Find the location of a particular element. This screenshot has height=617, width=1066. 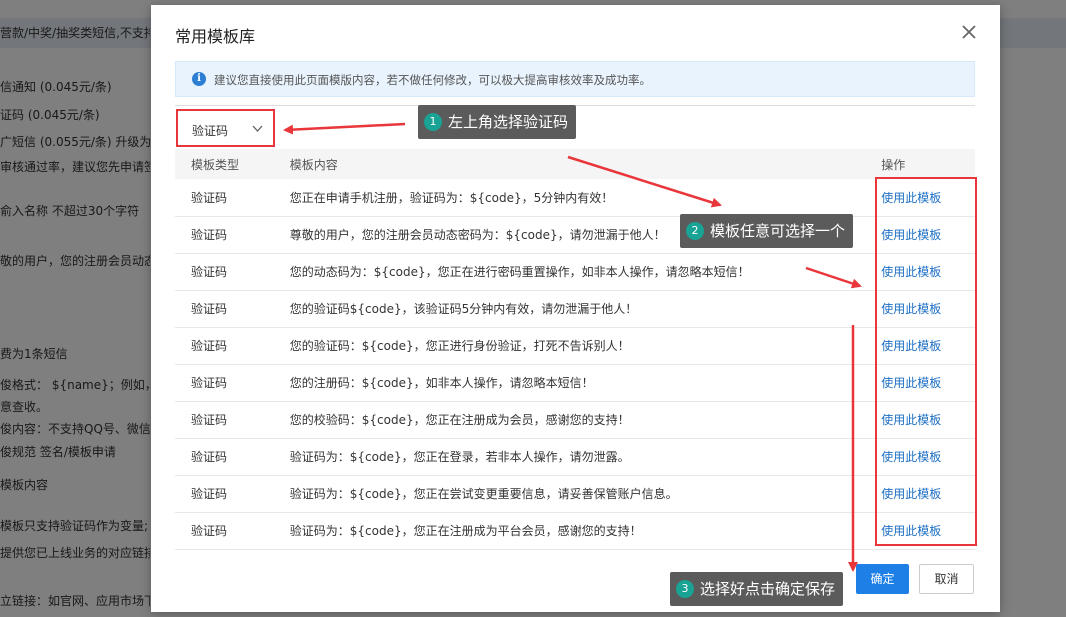

notice-text: 建议您直接使用此页面模版内容，若不做任何修改，可以极大提高审核效率及成功率。 is located at coordinates (432, 80).